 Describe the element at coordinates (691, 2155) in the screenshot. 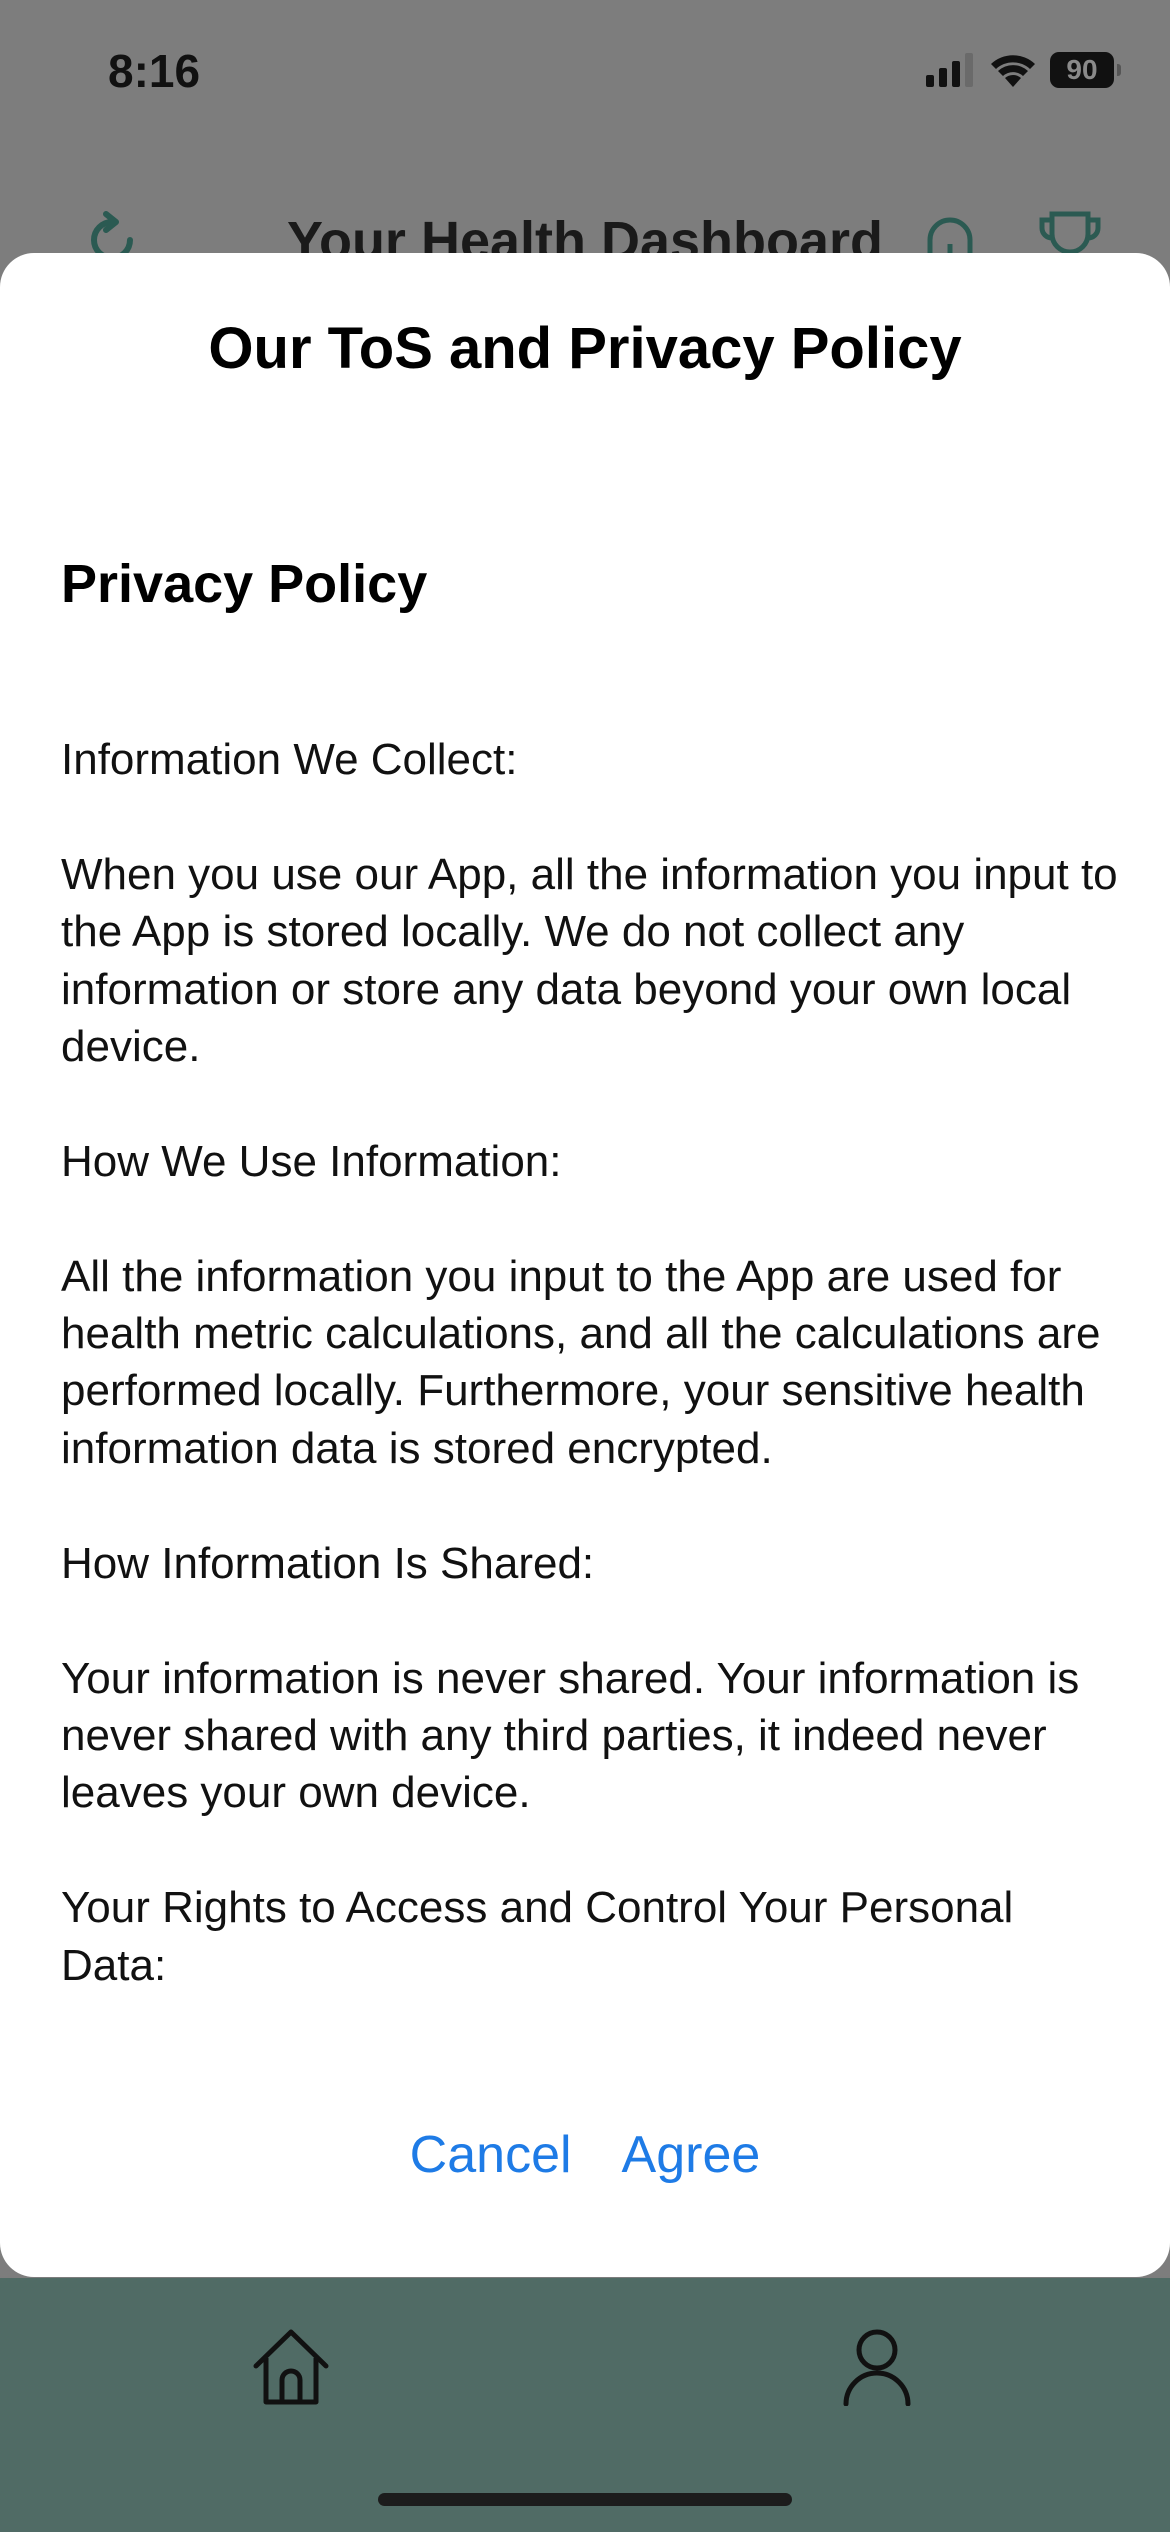

I see `agree-button: Agree` at that location.